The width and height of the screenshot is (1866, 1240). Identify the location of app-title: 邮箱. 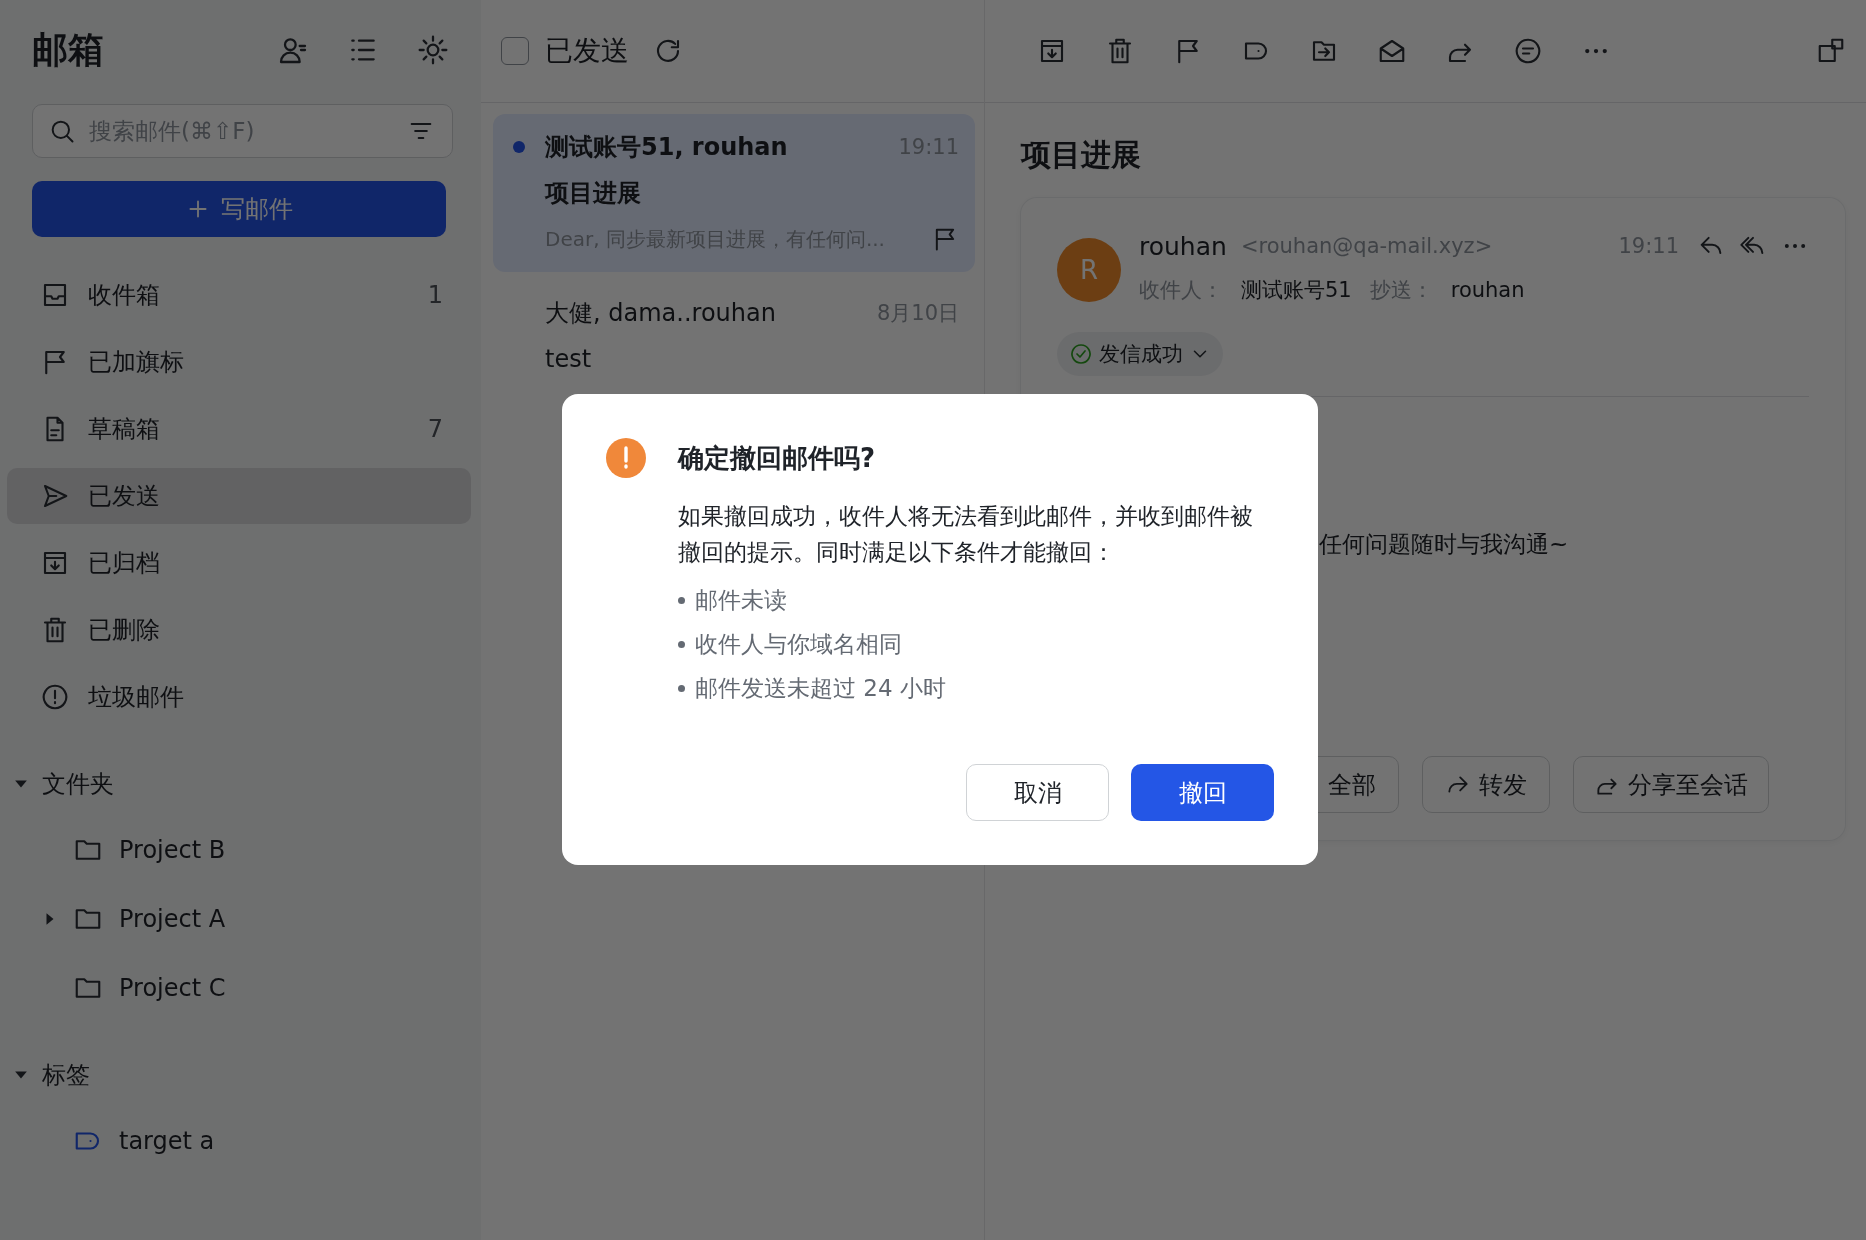
(68, 49).